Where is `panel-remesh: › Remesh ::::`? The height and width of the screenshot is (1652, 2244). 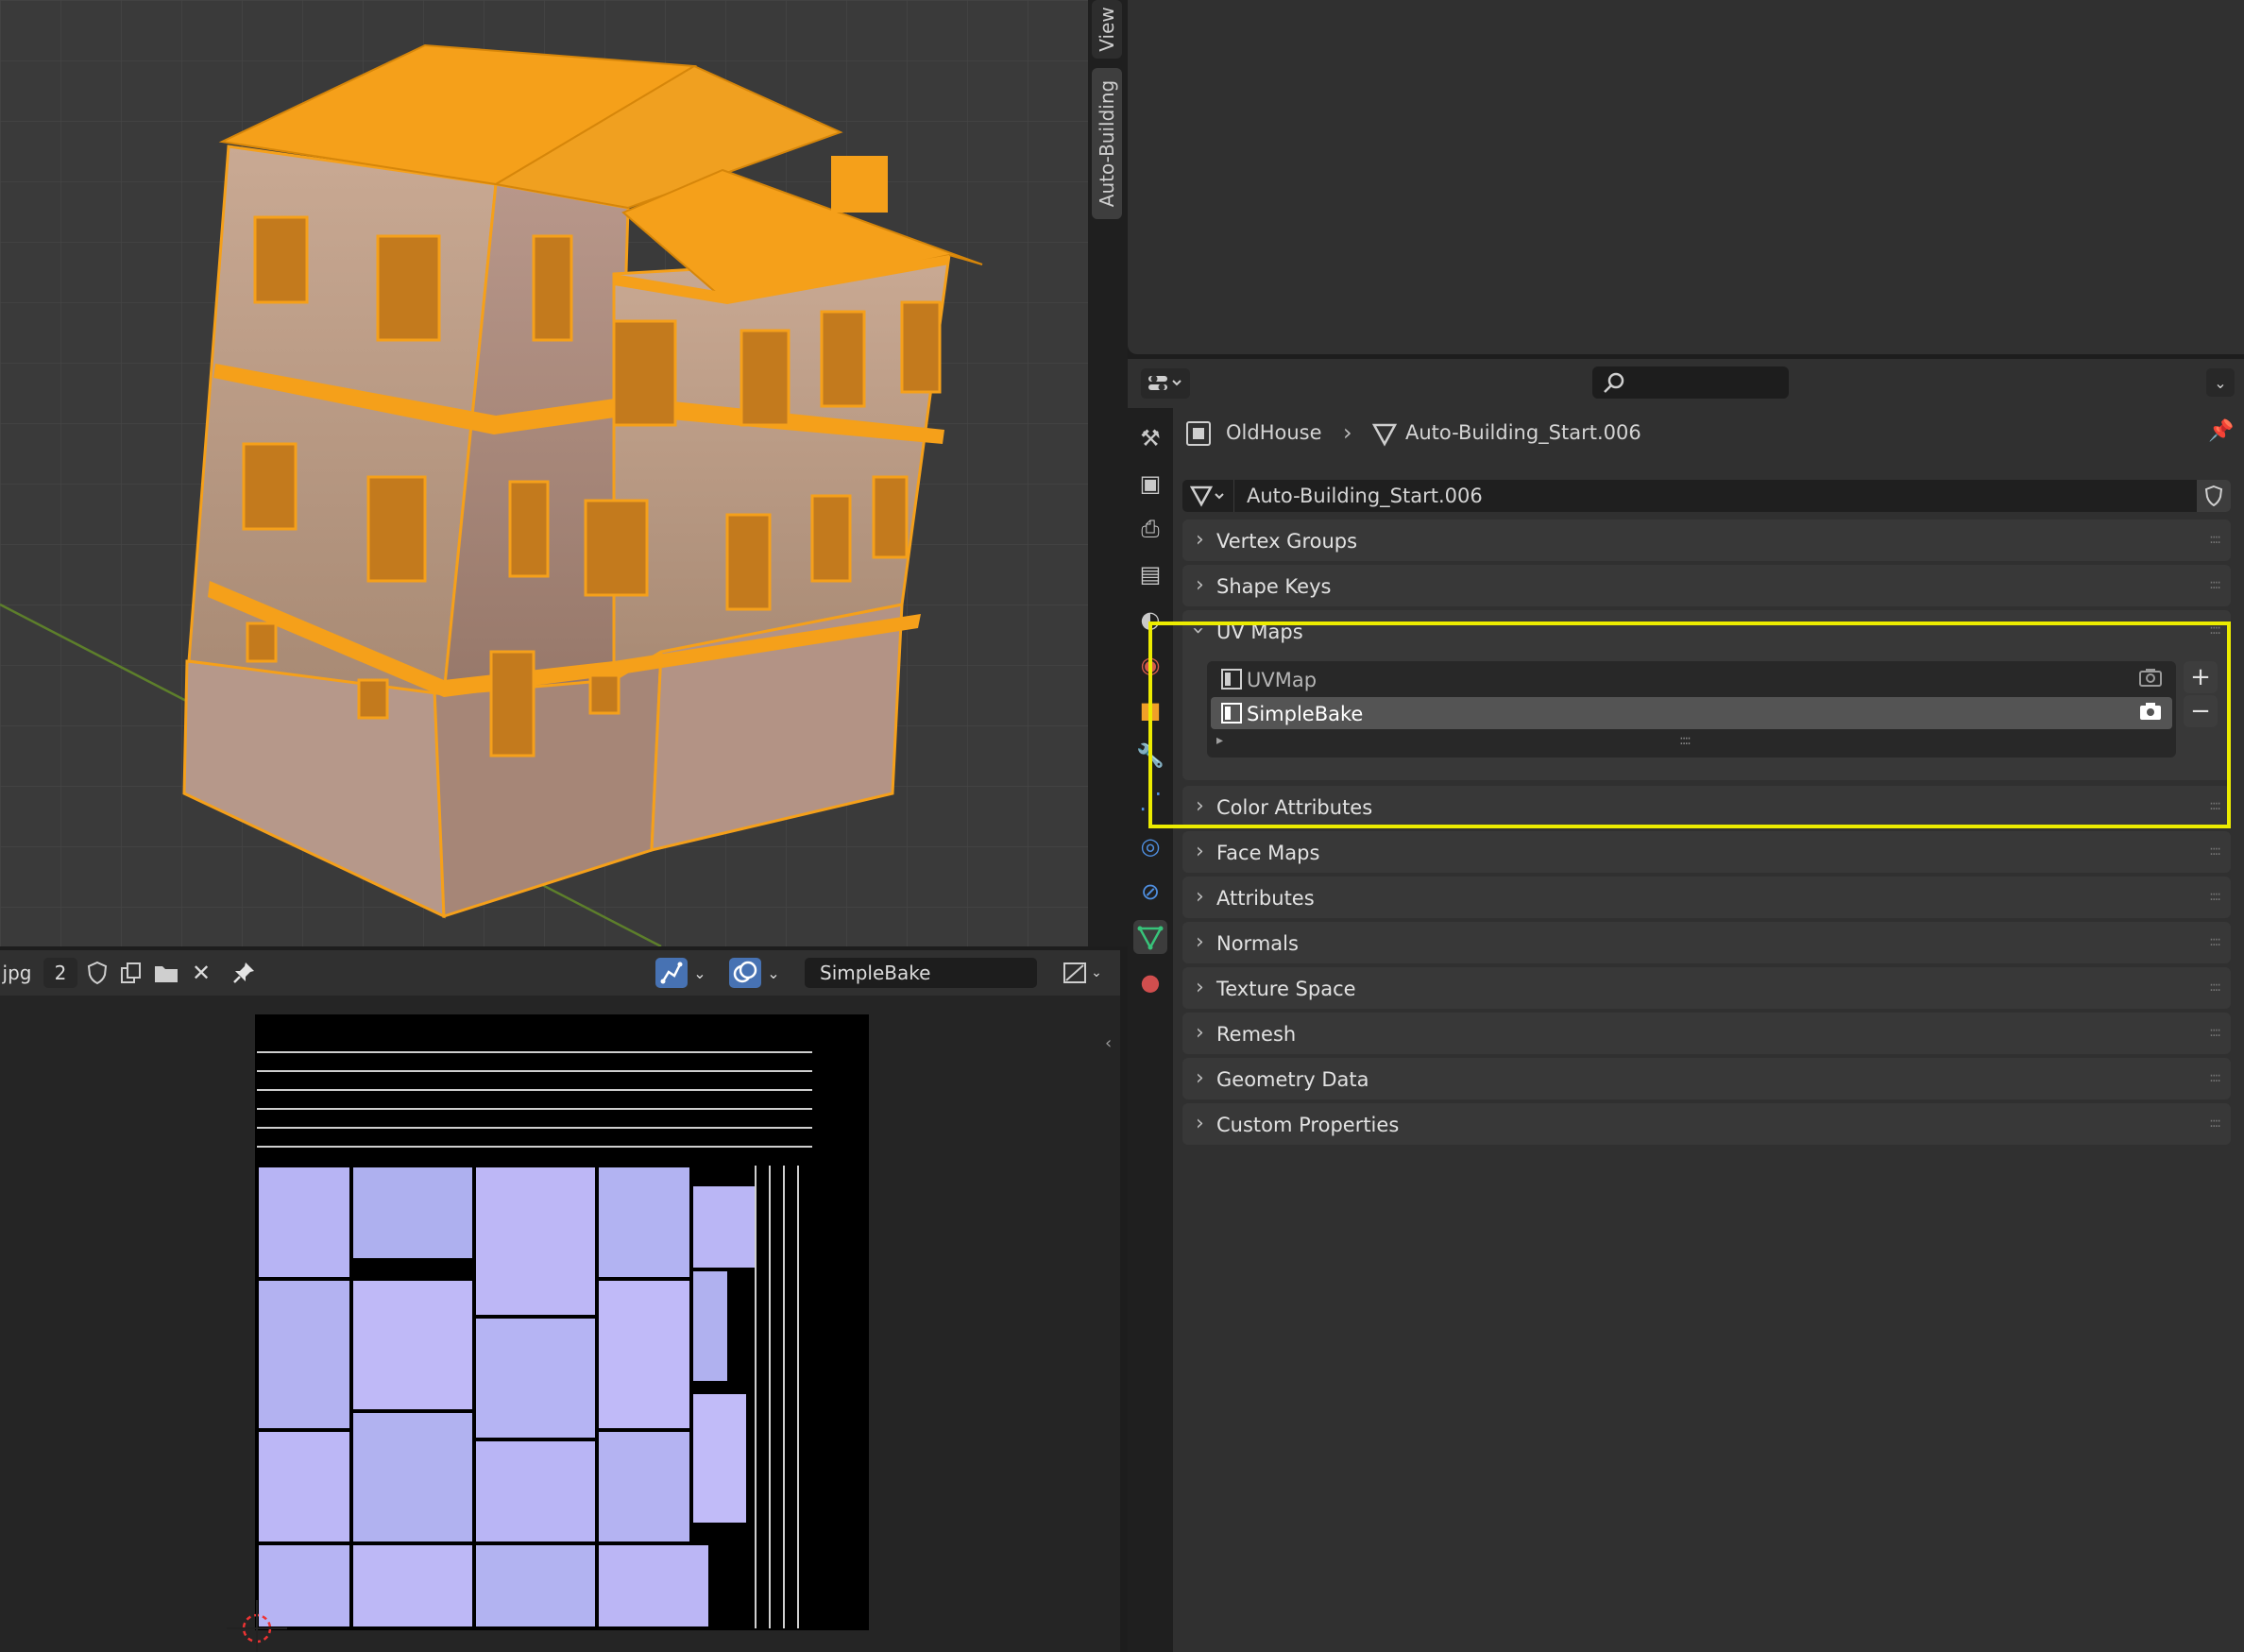
panel-remesh: › Remesh :::: is located at coordinates (1706, 1033).